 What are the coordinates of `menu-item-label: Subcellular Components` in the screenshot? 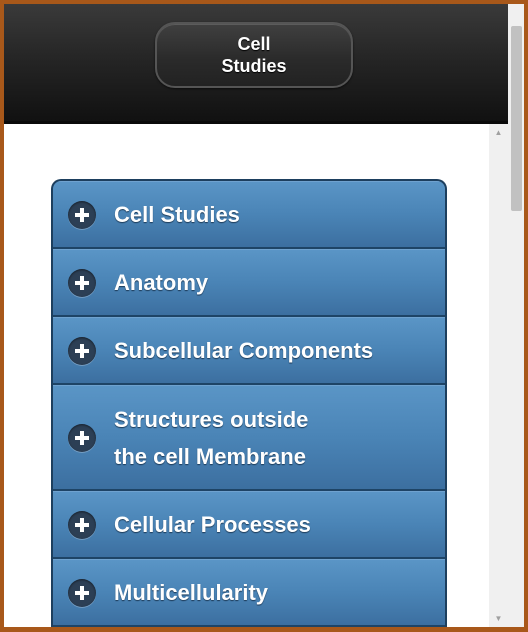 It's located at (244, 350).